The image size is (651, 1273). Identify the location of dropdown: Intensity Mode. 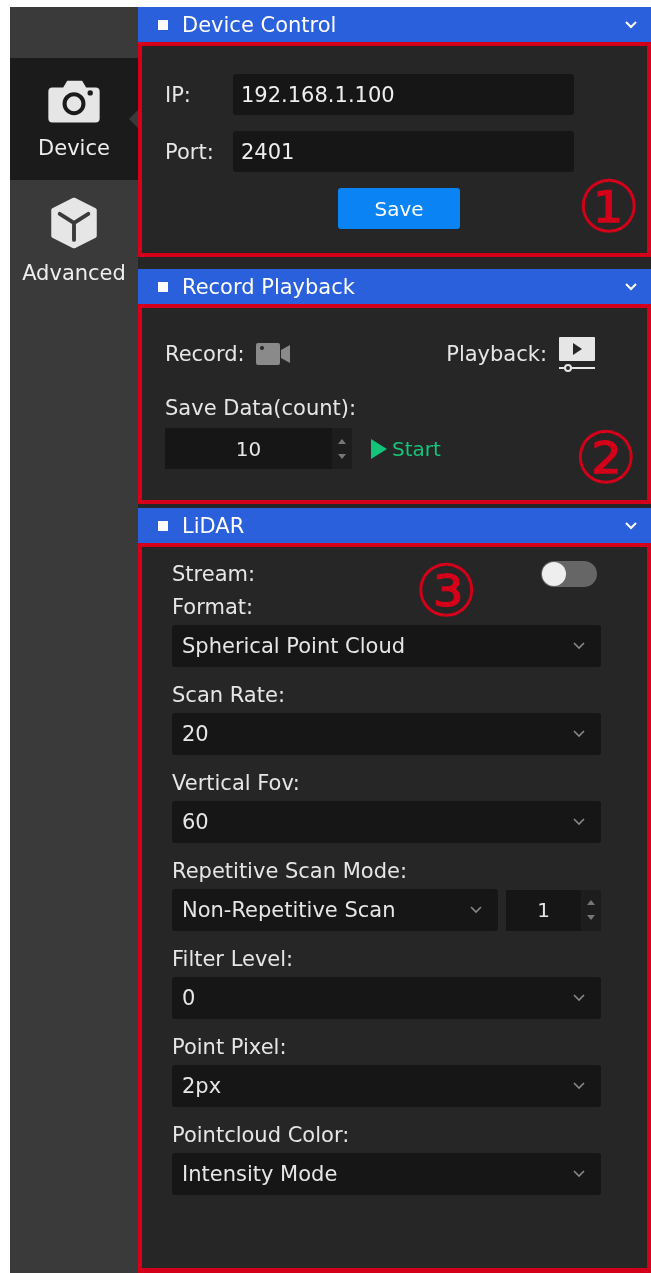
(386, 1174).